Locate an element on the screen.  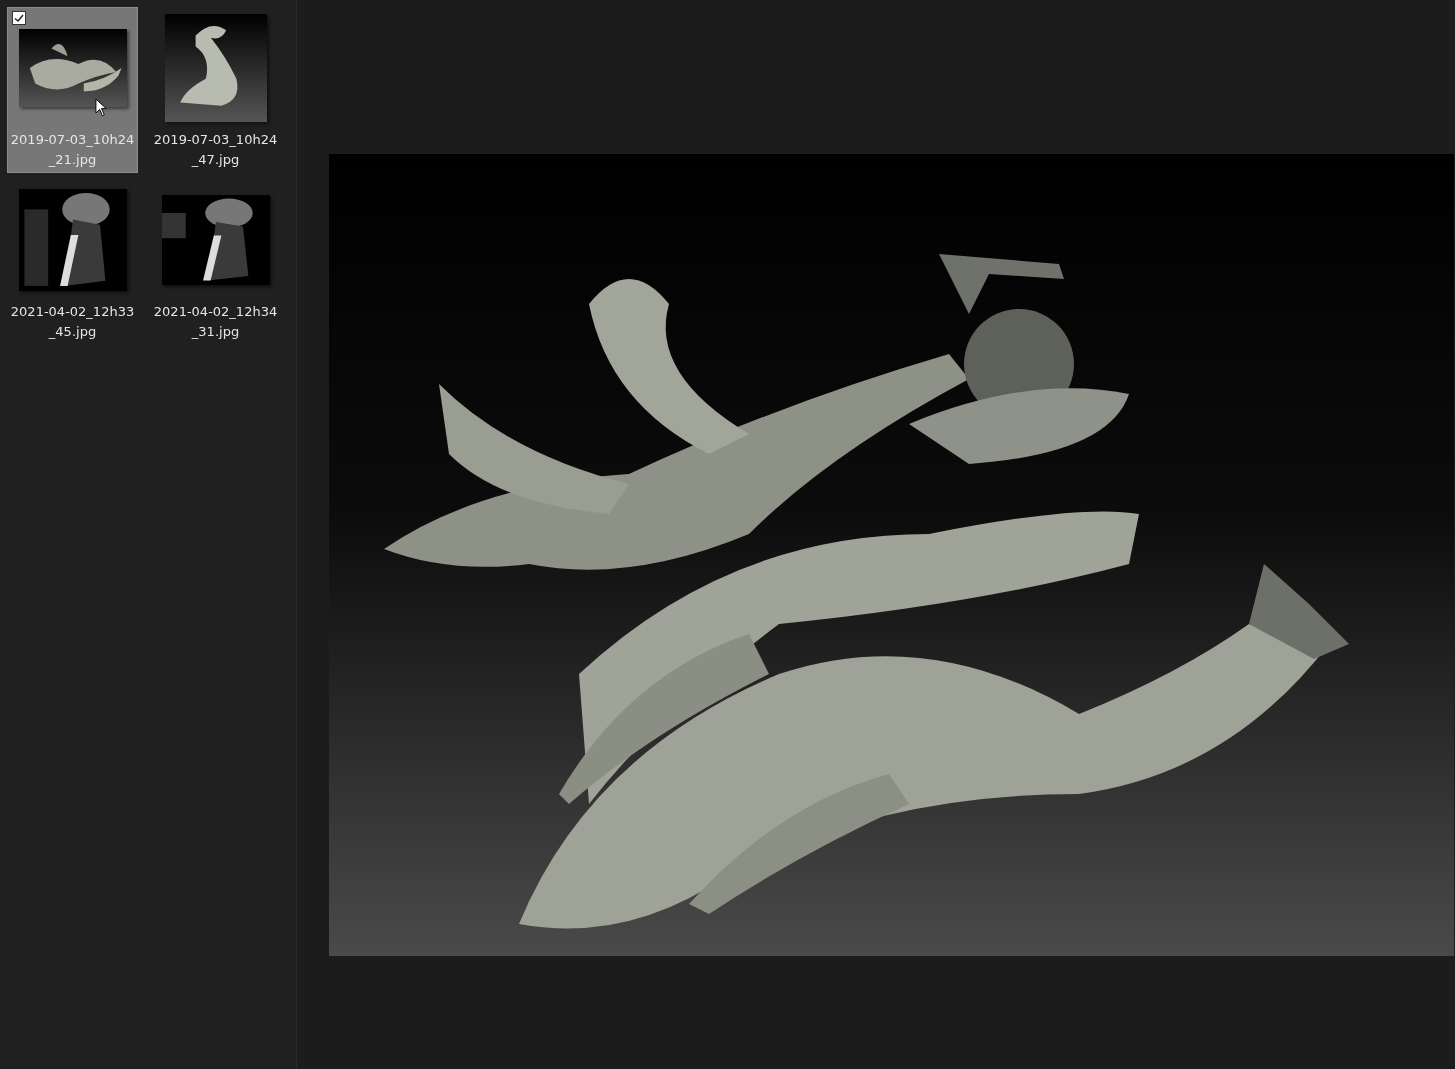
file-name: 2019-07-03_10h24_21.jpg is located at coordinates (72, 150).